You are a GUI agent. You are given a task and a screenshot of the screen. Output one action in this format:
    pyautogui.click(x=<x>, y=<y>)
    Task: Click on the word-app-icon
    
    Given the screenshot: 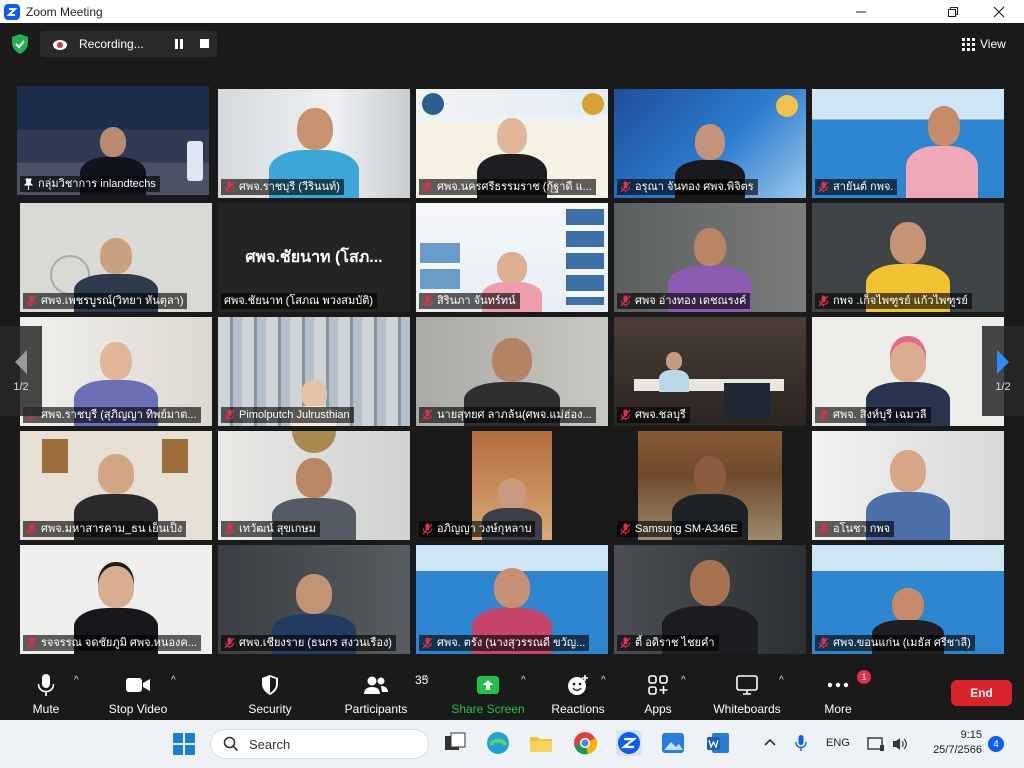 What is the action you would take?
    pyautogui.click(x=718, y=743)
    